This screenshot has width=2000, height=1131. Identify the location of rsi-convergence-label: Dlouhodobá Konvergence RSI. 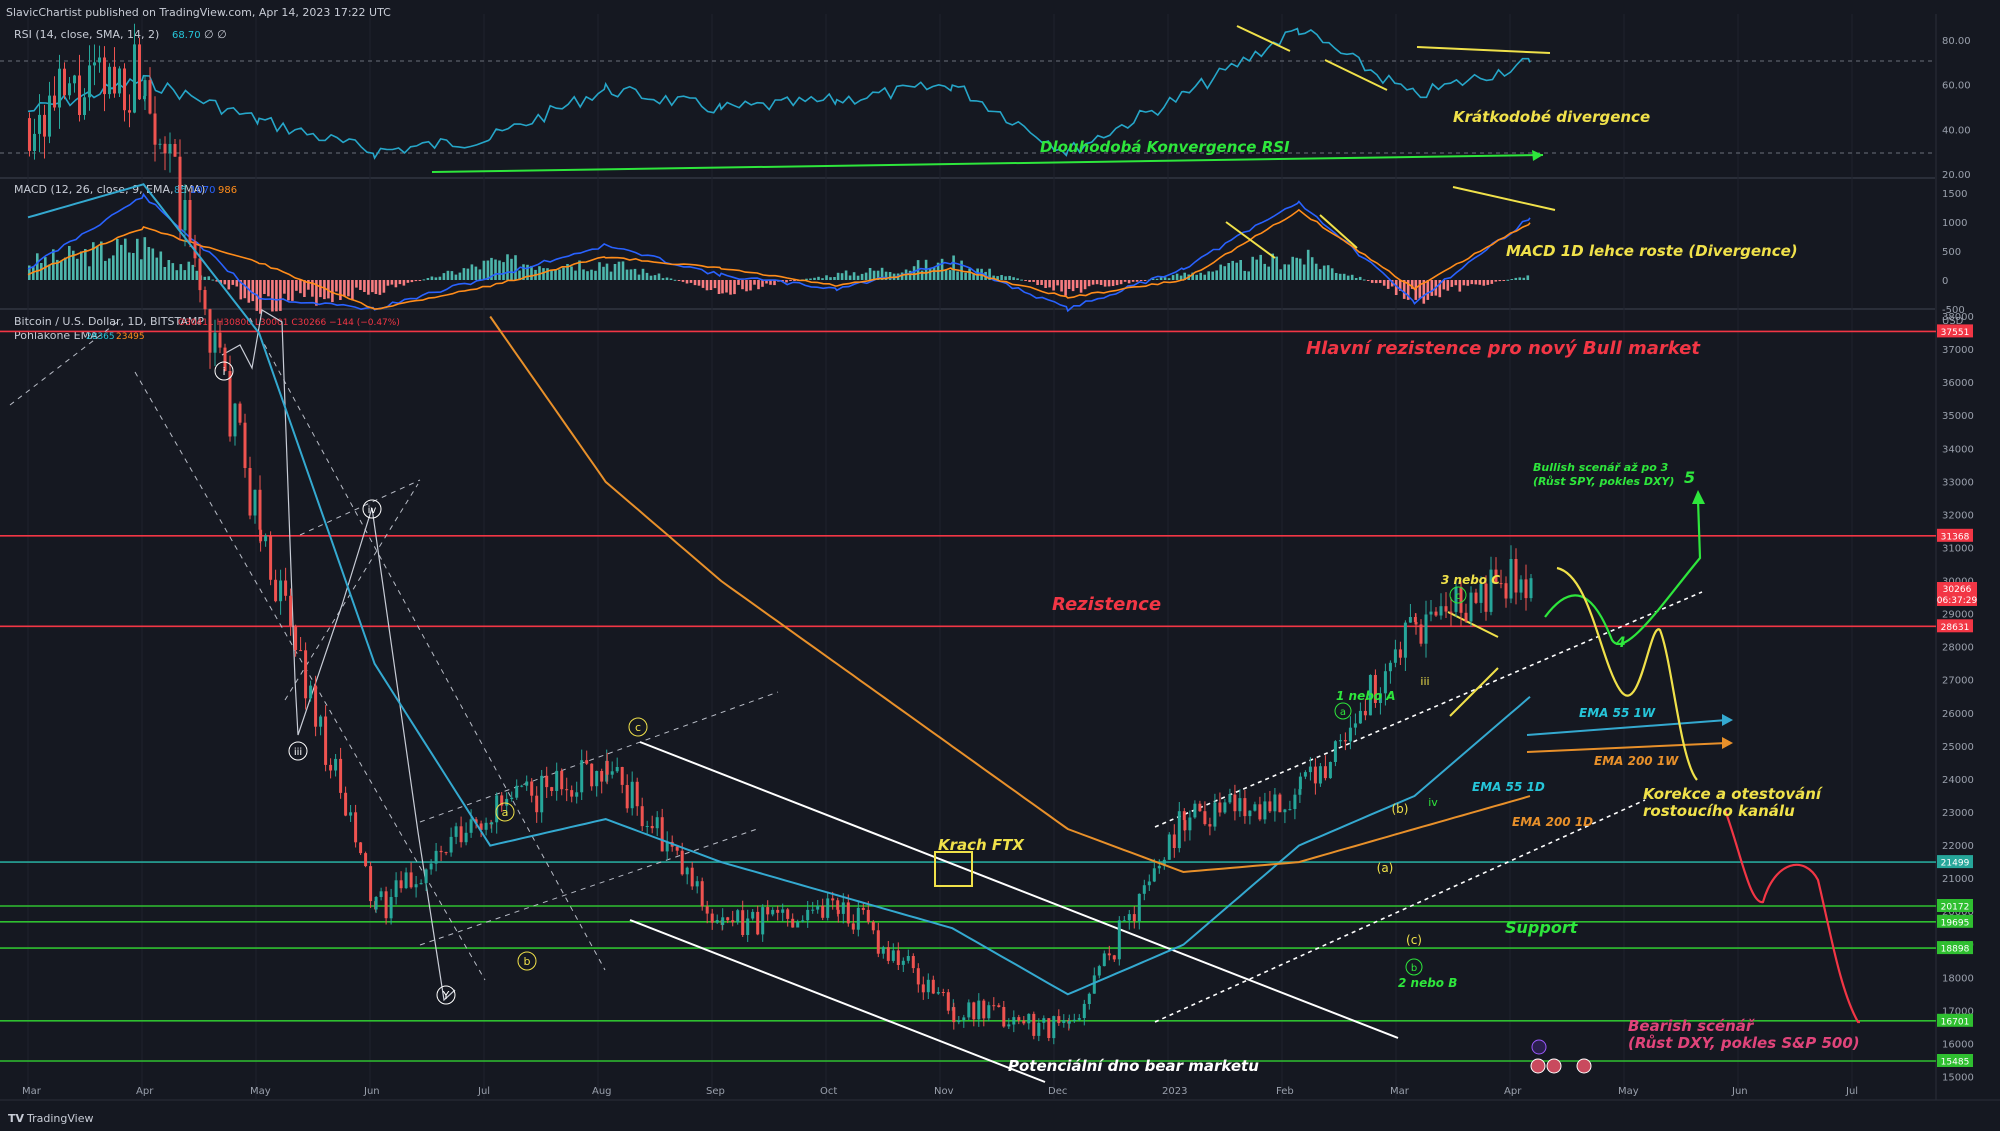
(1165, 147).